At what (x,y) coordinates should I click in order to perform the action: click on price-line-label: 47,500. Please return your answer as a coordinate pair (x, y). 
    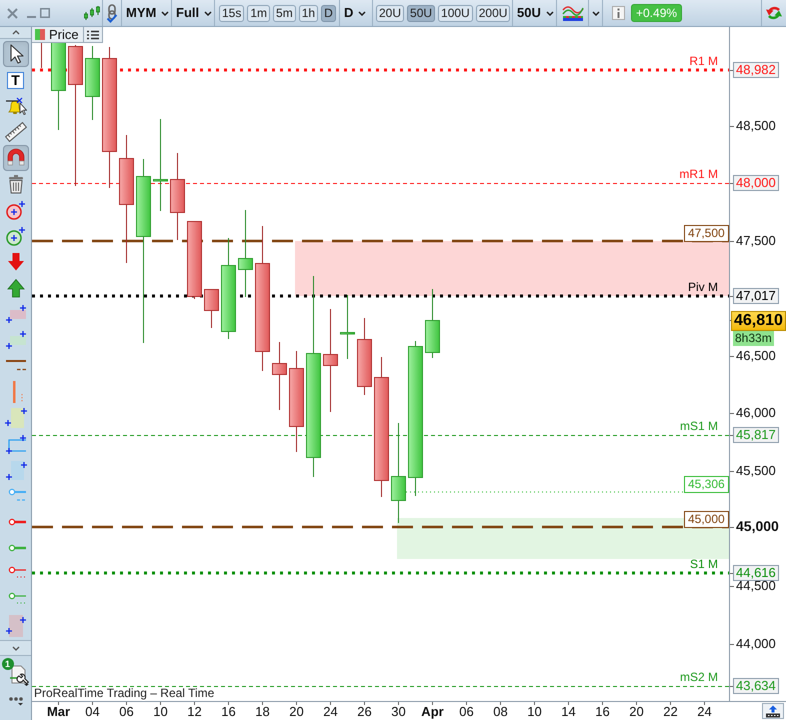
    Looking at the image, I should click on (706, 233).